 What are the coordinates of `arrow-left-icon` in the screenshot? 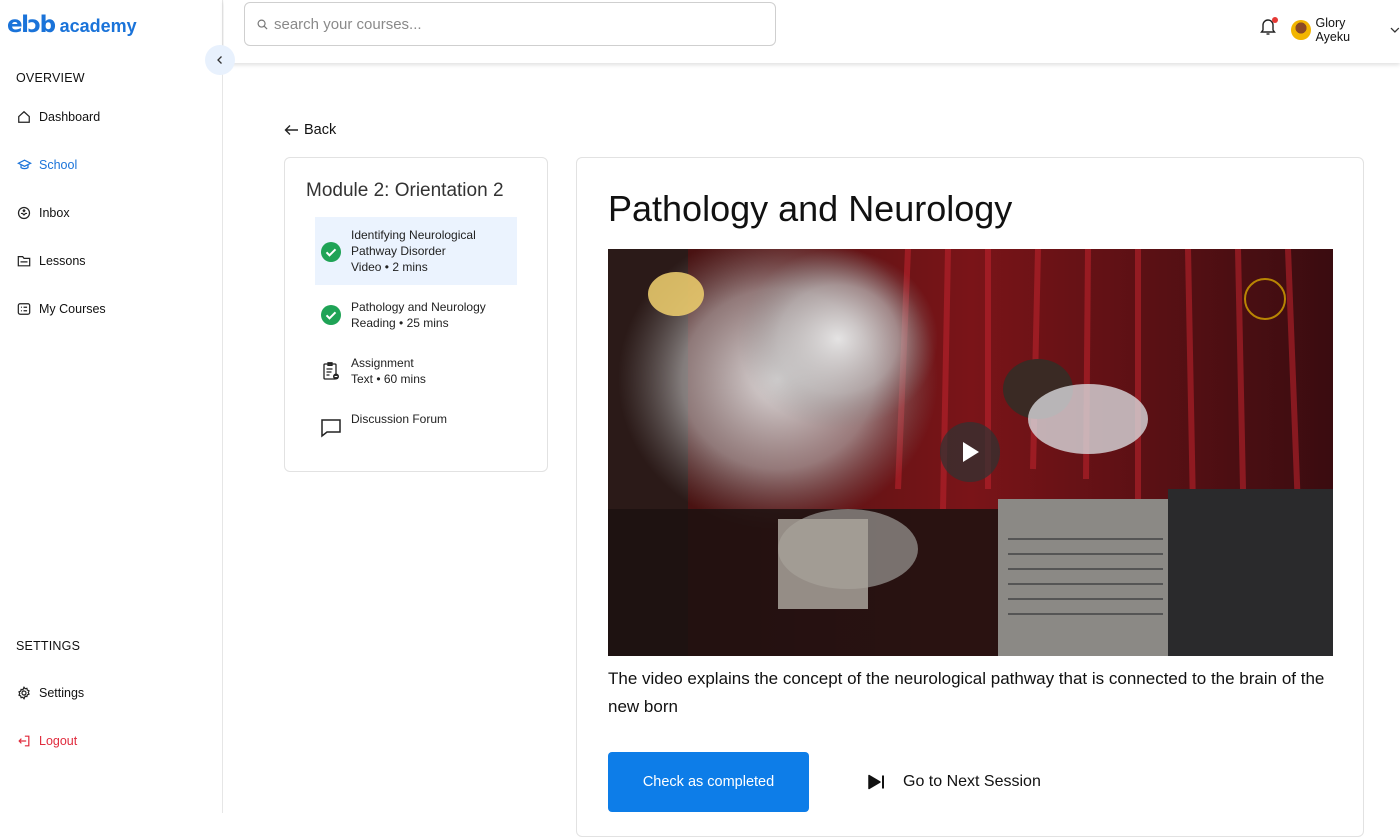 It's located at (291, 130).